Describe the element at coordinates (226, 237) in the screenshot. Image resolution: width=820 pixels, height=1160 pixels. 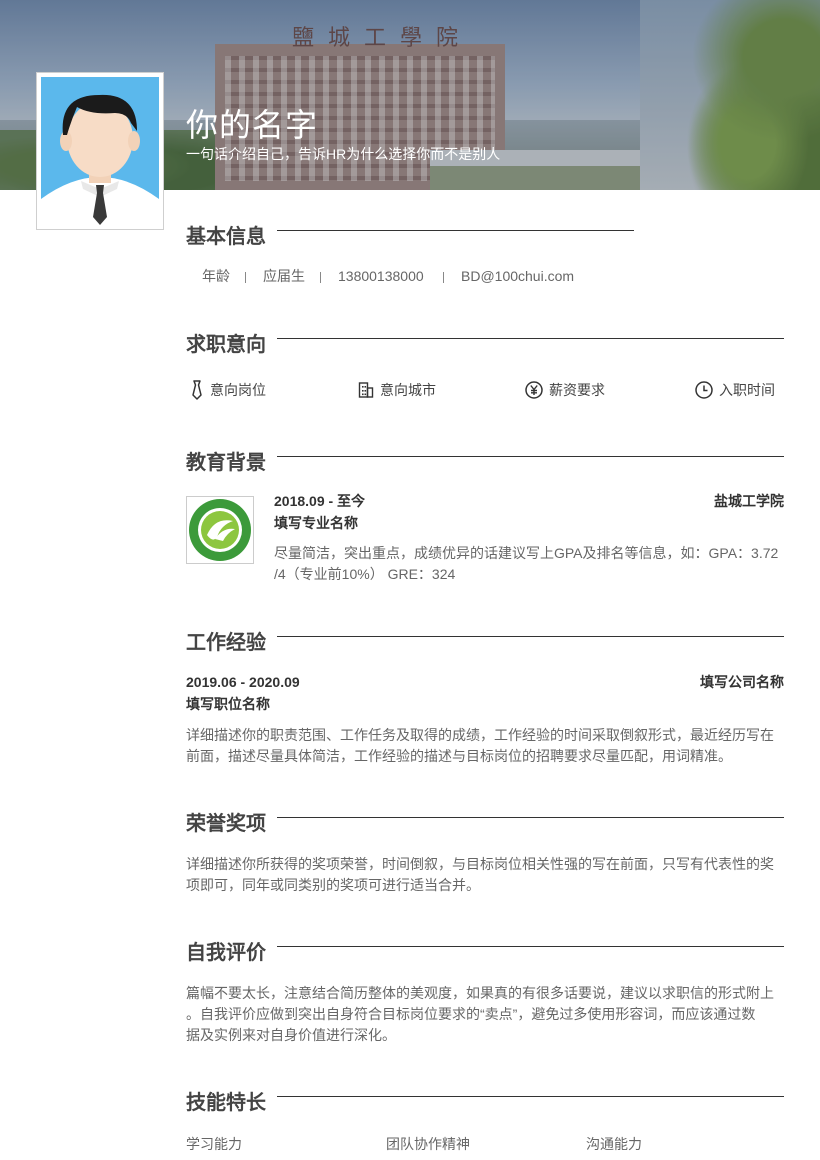
I see `section-title-basic-info: 基本信息` at that location.